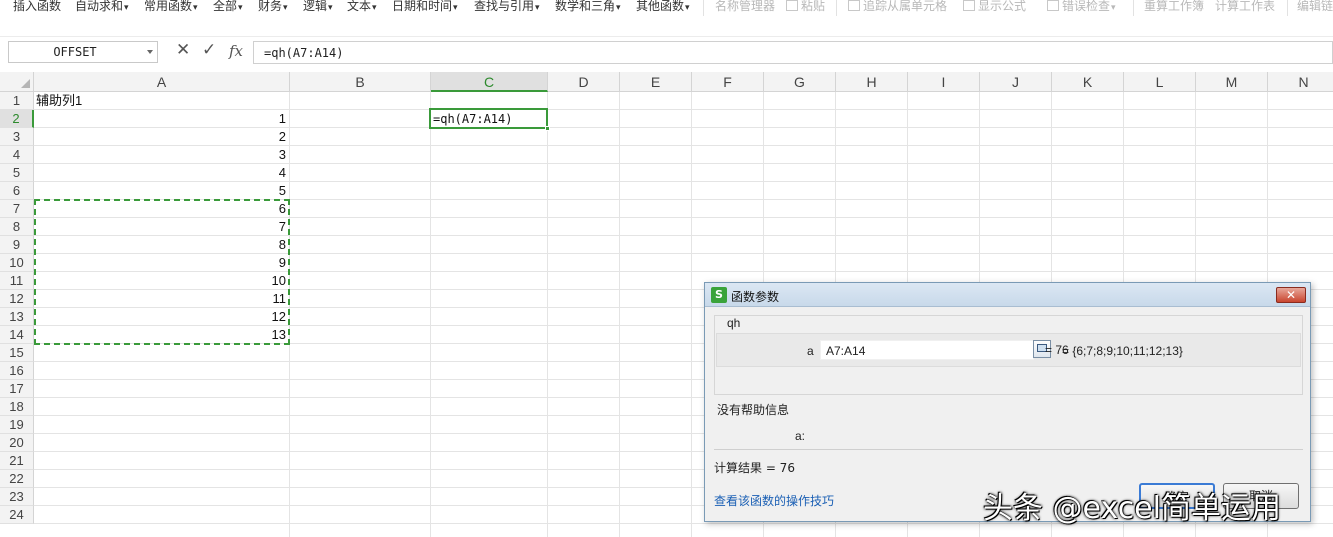 Image resolution: width=1333 pixels, height=537 pixels. I want to click on row-header-19: 19, so click(17, 425).